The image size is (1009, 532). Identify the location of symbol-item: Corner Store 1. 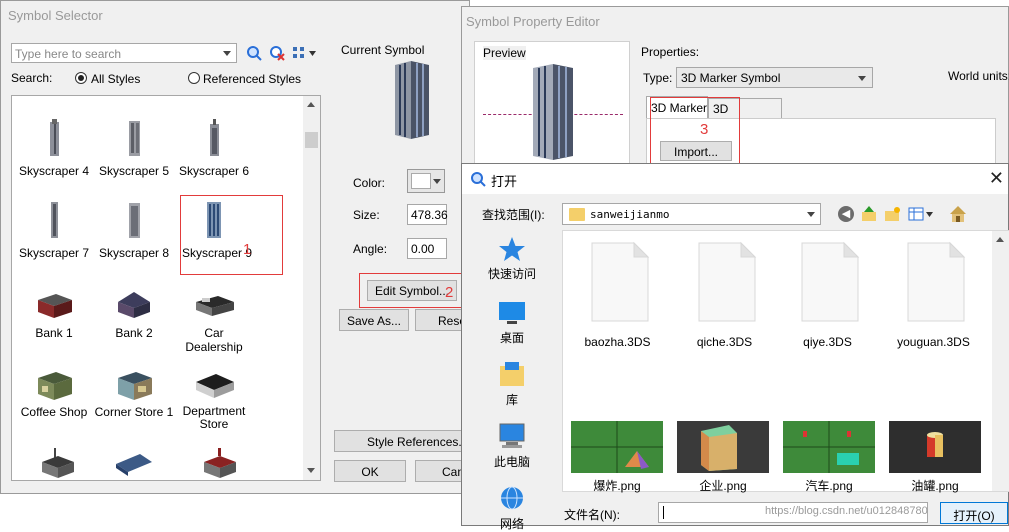
(134, 393).